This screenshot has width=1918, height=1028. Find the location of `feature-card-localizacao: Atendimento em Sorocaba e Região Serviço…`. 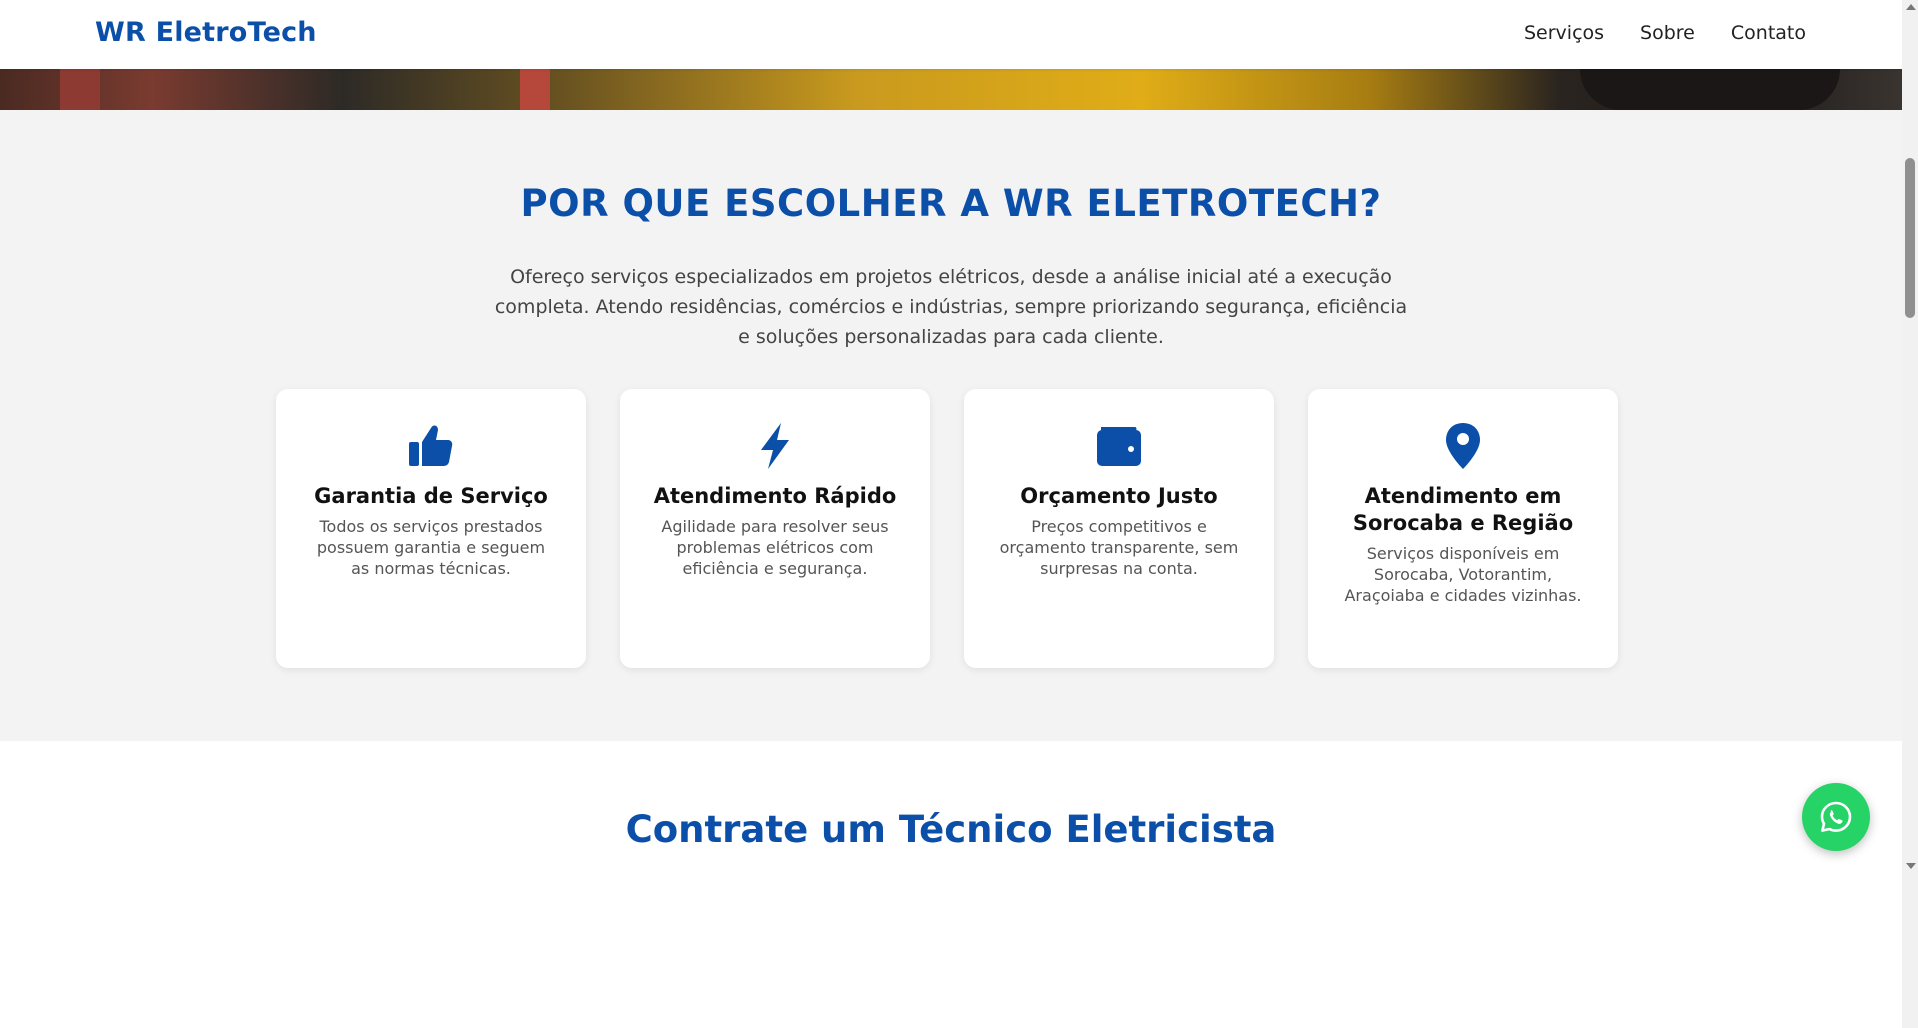

feature-card-localizacao: Atendimento em Sorocaba e Região Serviço… is located at coordinates (1463, 528).